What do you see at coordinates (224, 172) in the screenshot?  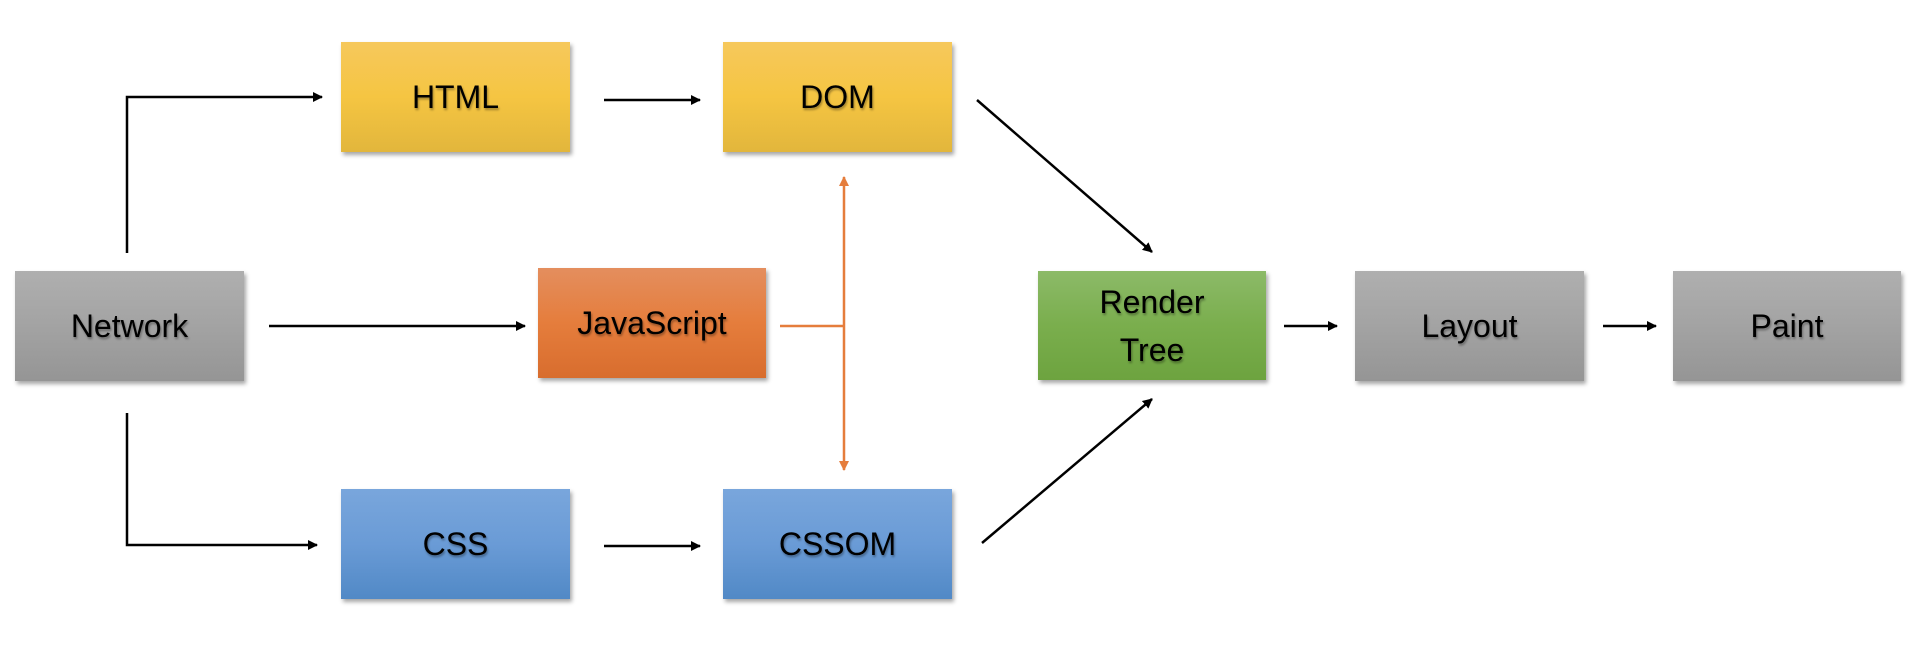 I see `edge-network-html` at bounding box center [224, 172].